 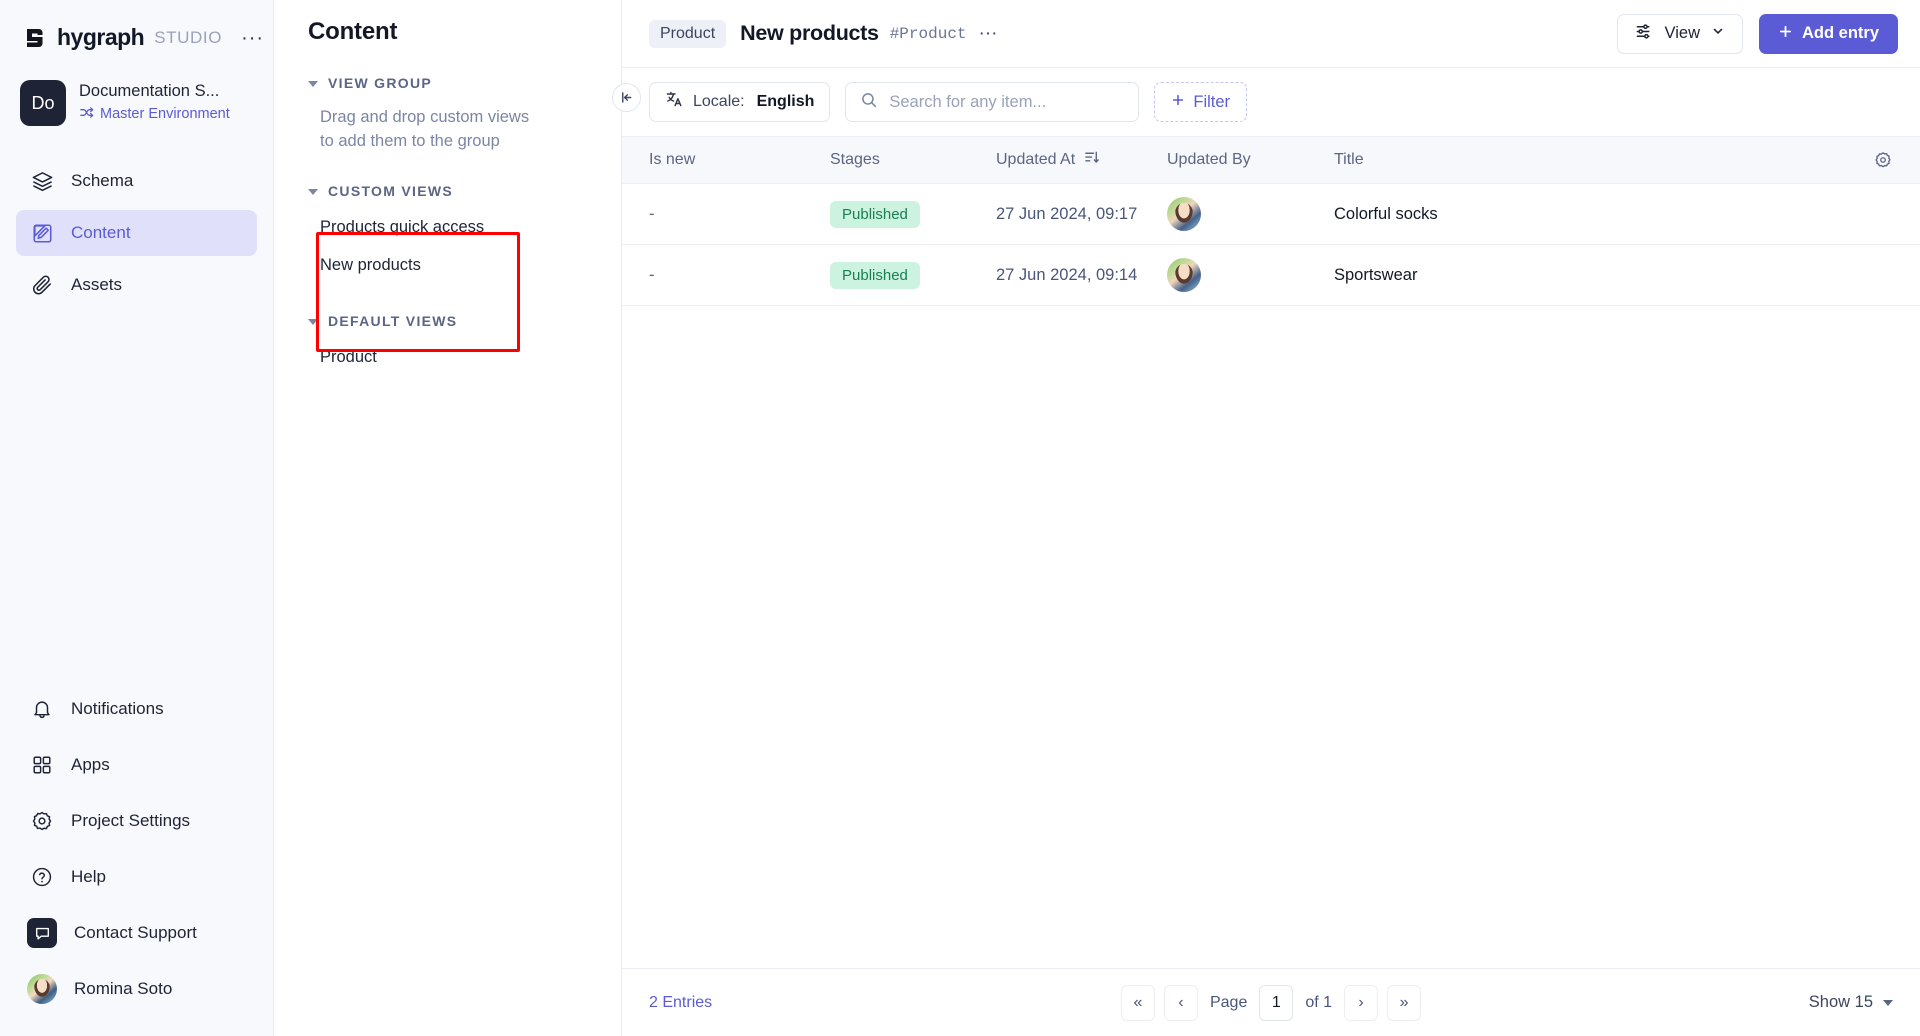 I want to click on column-header-updated-at: Updated At, so click(x=1081, y=160).